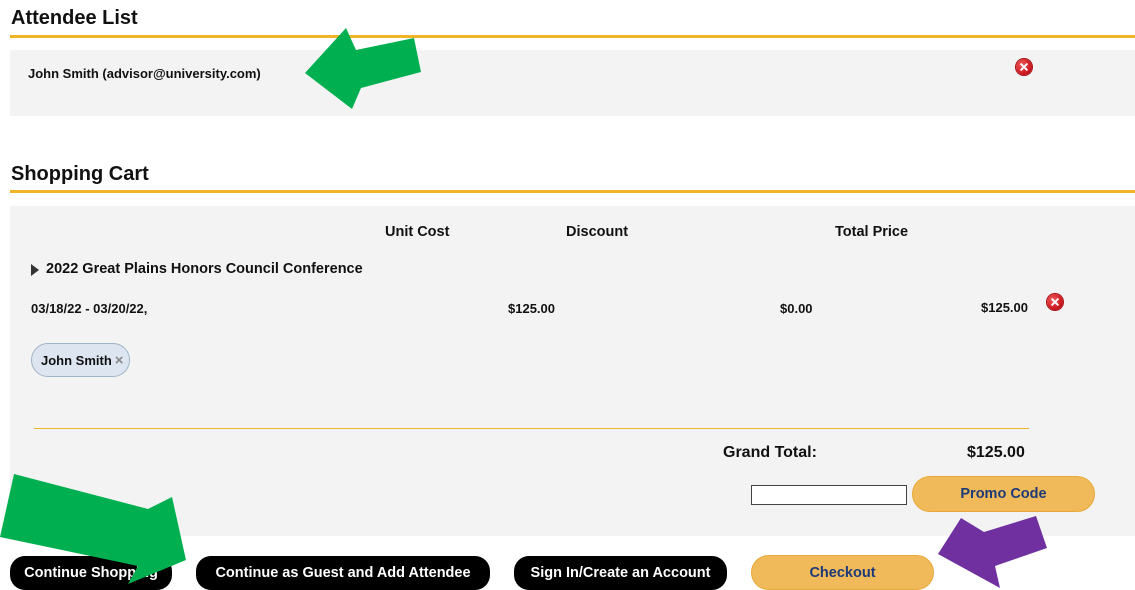 This screenshot has height=590, width=1135. Describe the element at coordinates (992, 552) in the screenshot. I see `purple-arrow-promo` at that location.